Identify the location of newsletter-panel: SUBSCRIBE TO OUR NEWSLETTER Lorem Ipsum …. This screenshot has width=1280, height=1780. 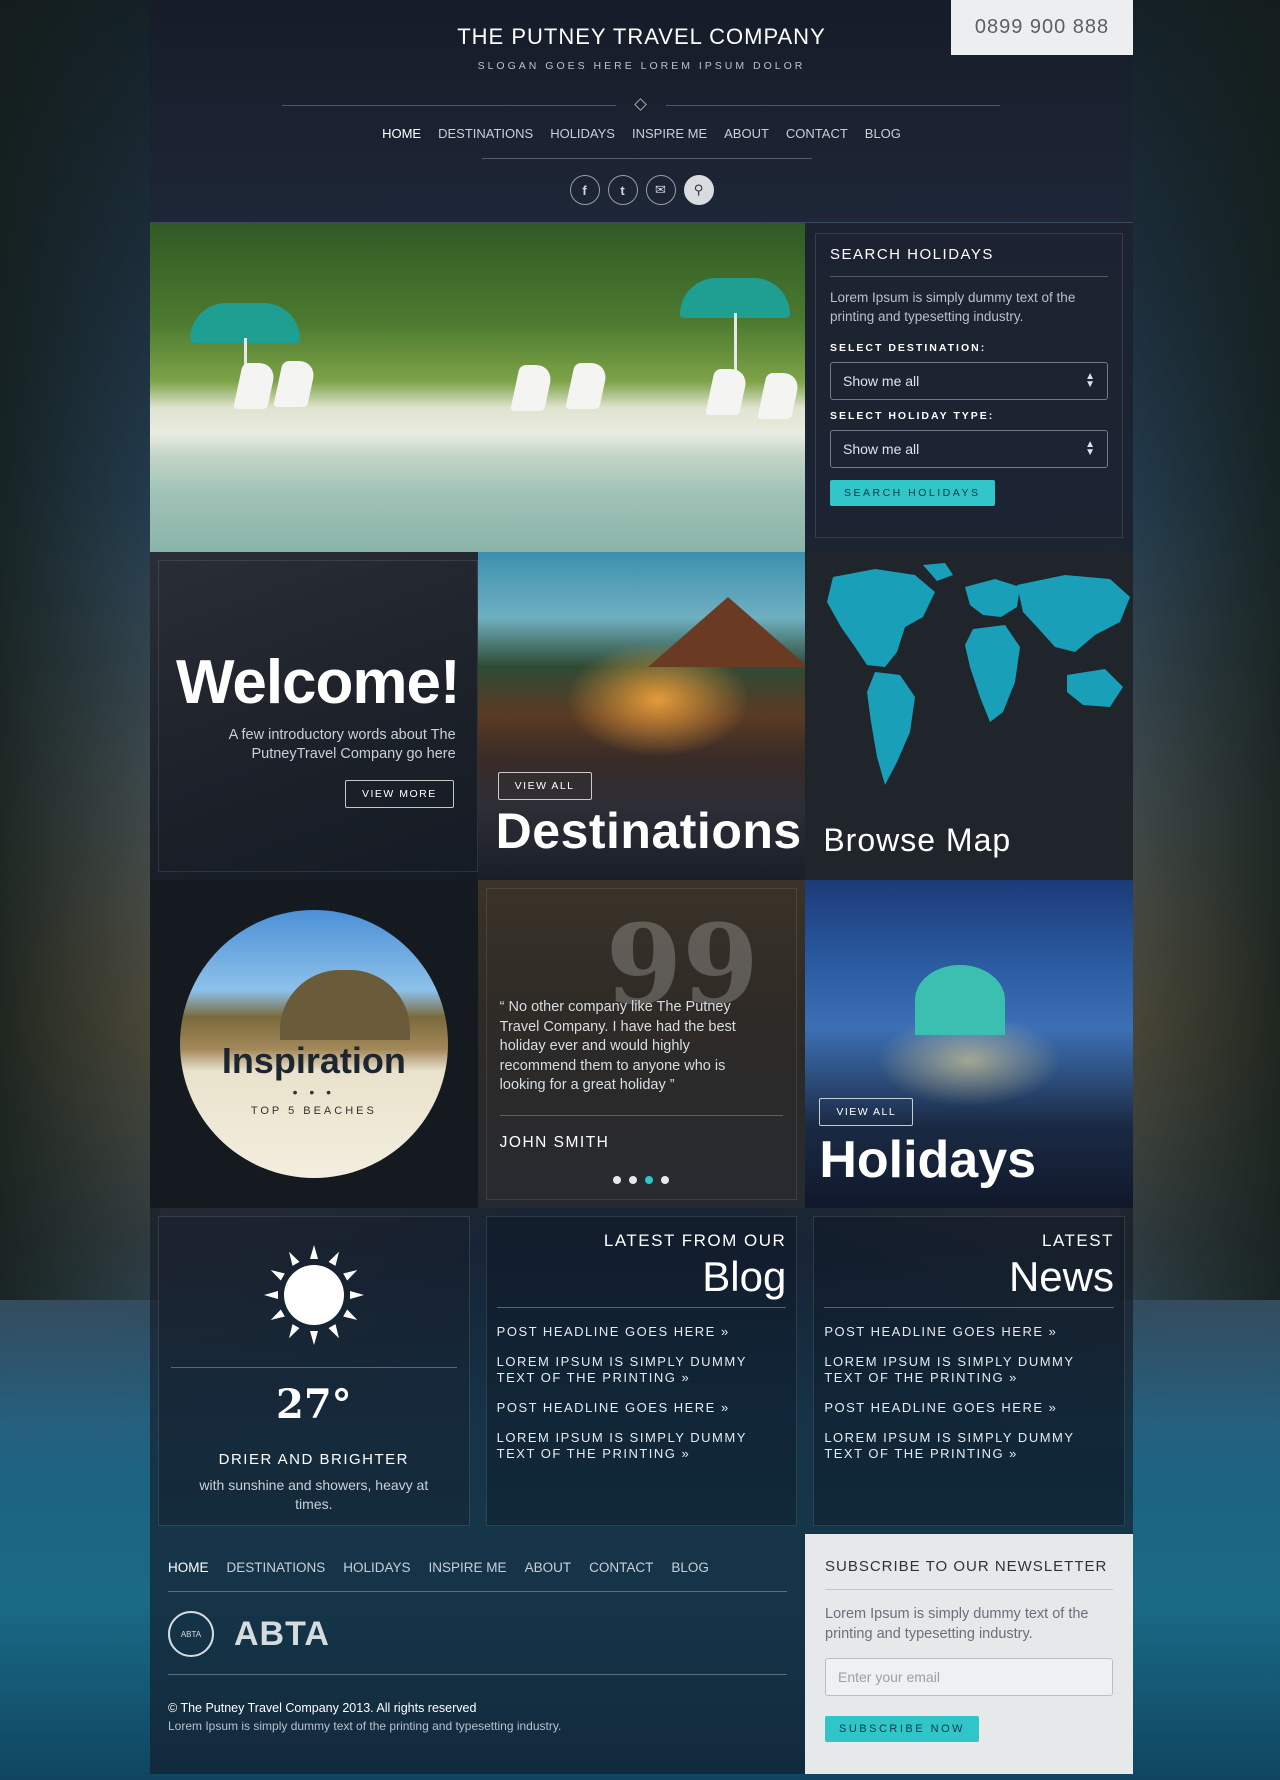
(969, 1654).